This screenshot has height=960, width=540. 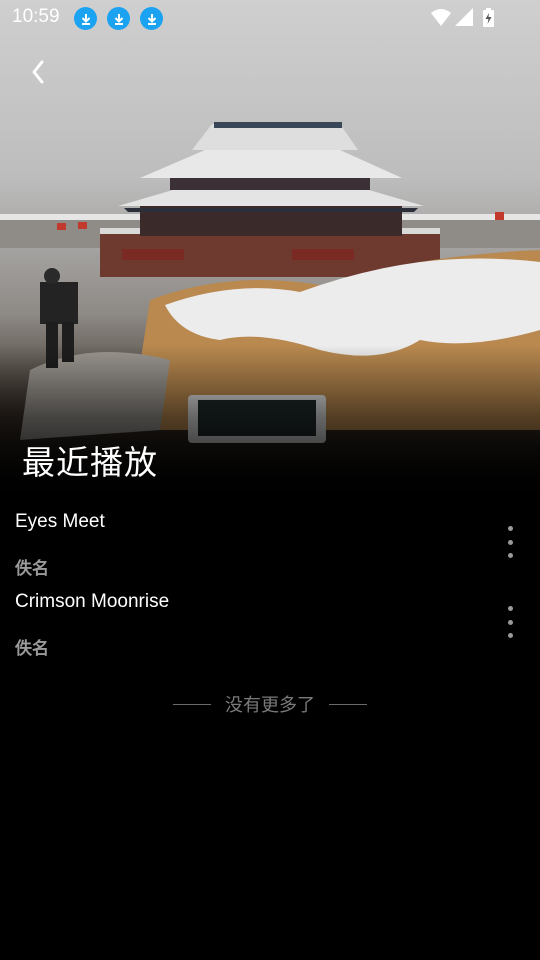 What do you see at coordinates (270, 18) in the screenshot?
I see `status-bar: 10:59` at bounding box center [270, 18].